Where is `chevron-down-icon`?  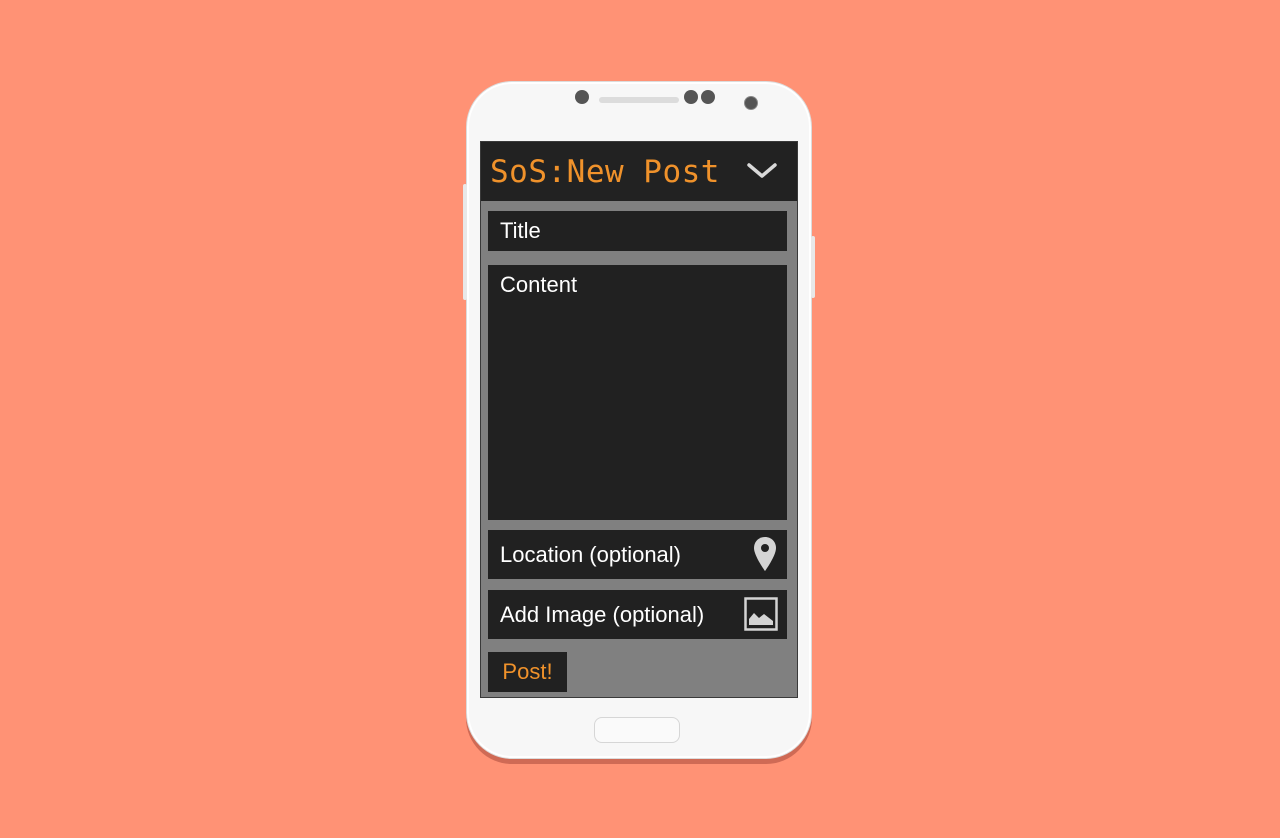 chevron-down-icon is located at coordinates (762, 171).